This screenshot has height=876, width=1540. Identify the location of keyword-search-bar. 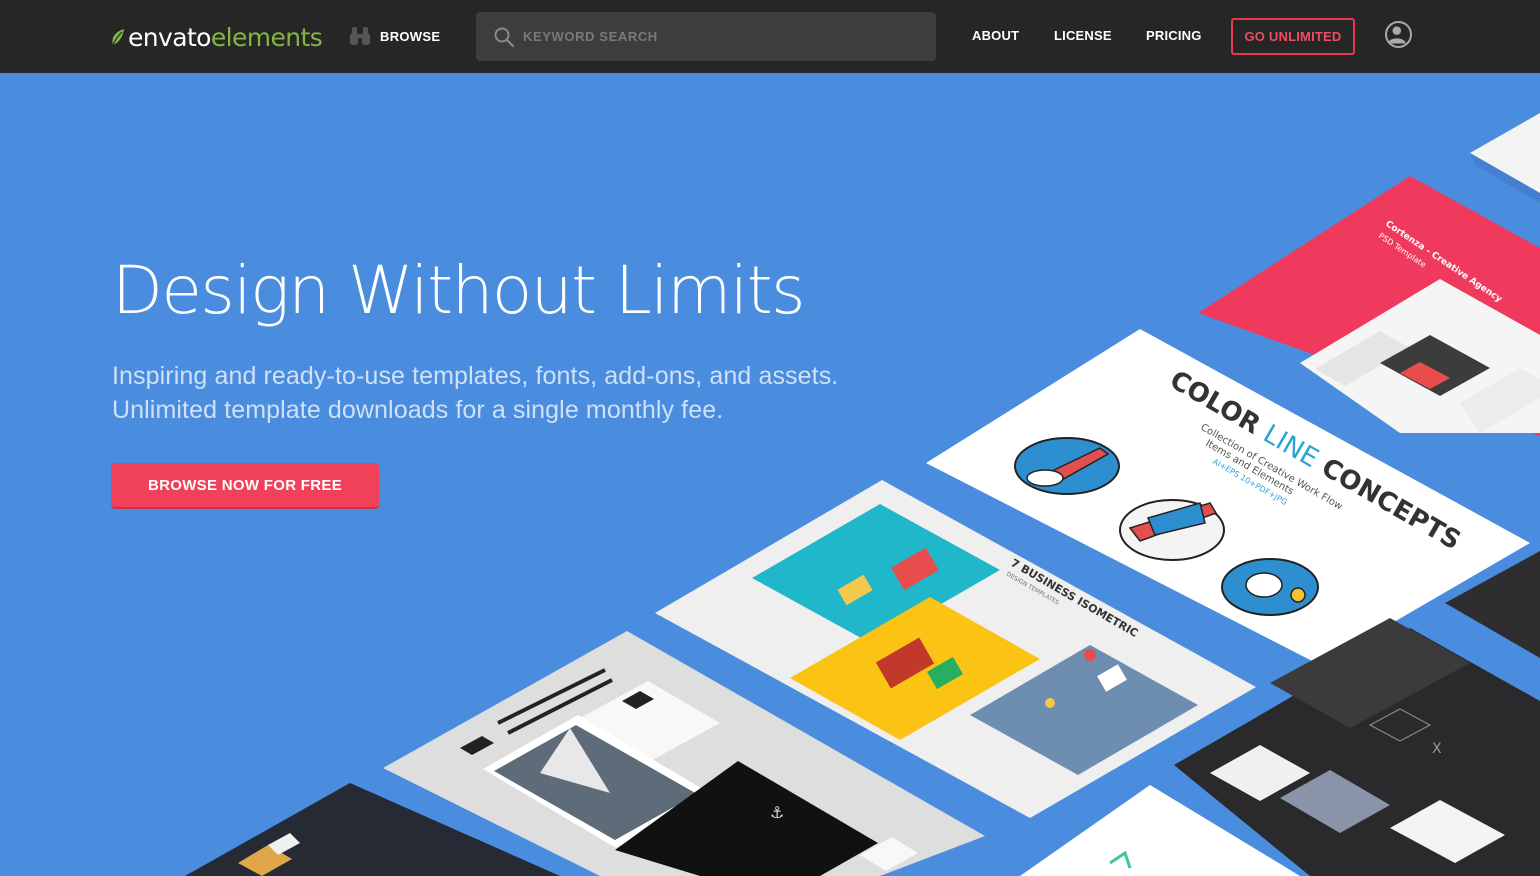
(706, 36).